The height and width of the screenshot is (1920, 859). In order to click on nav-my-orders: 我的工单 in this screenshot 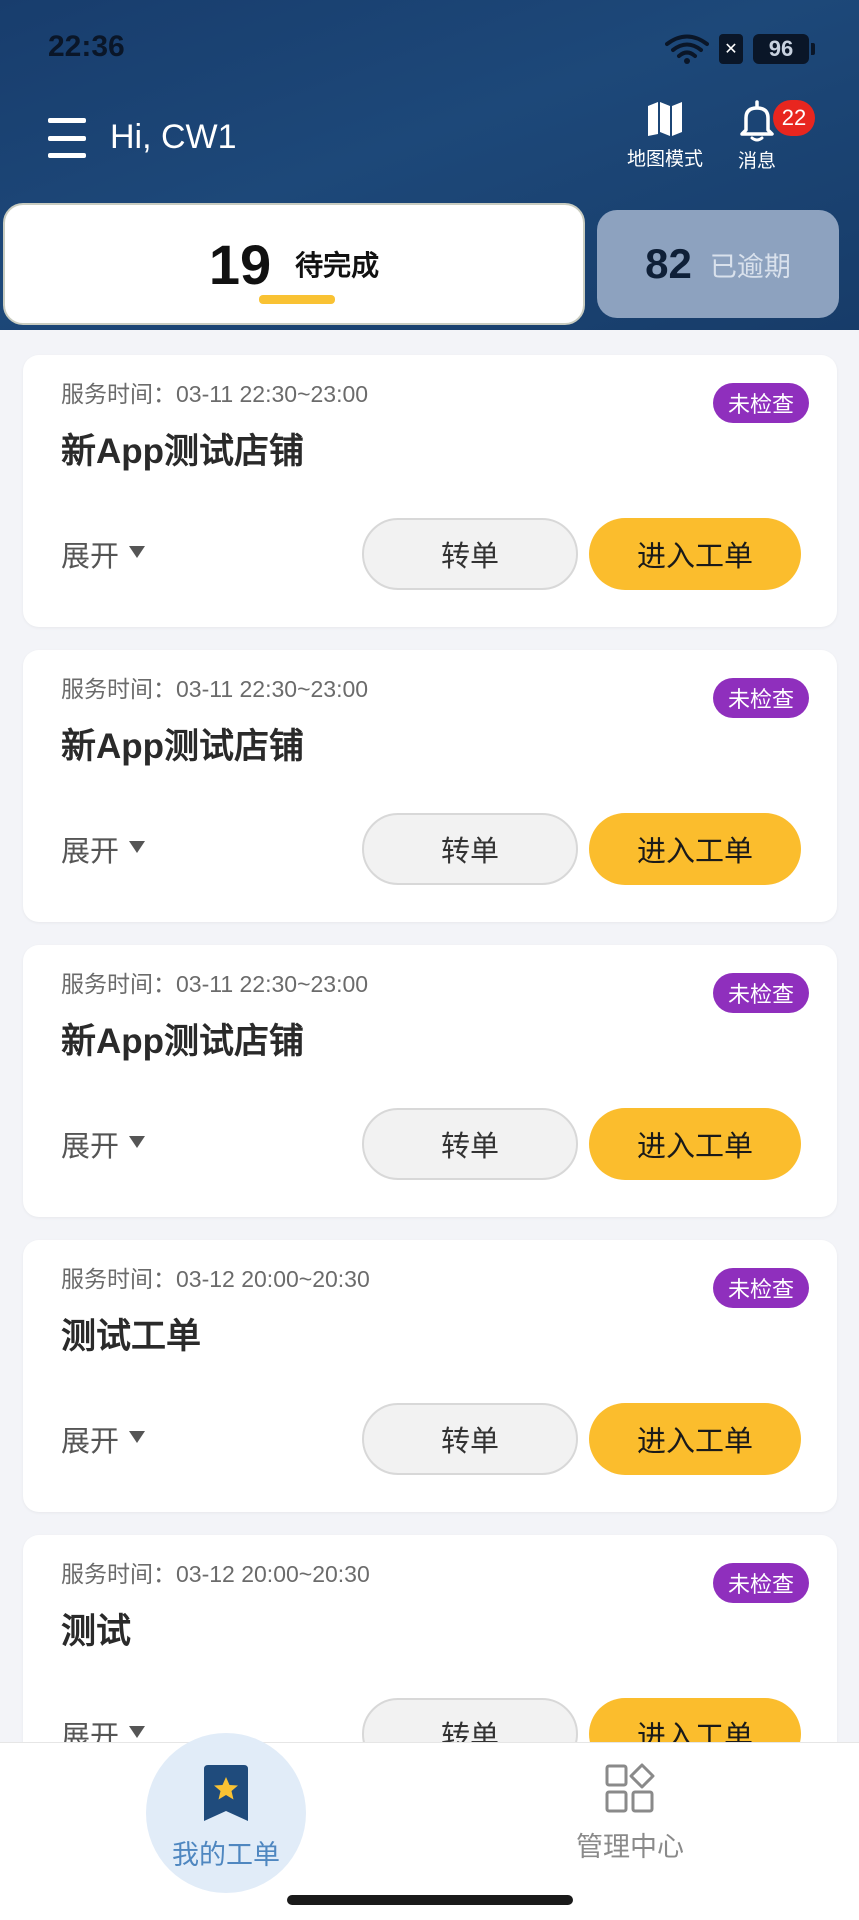, I will do `click(226, 1813)`.